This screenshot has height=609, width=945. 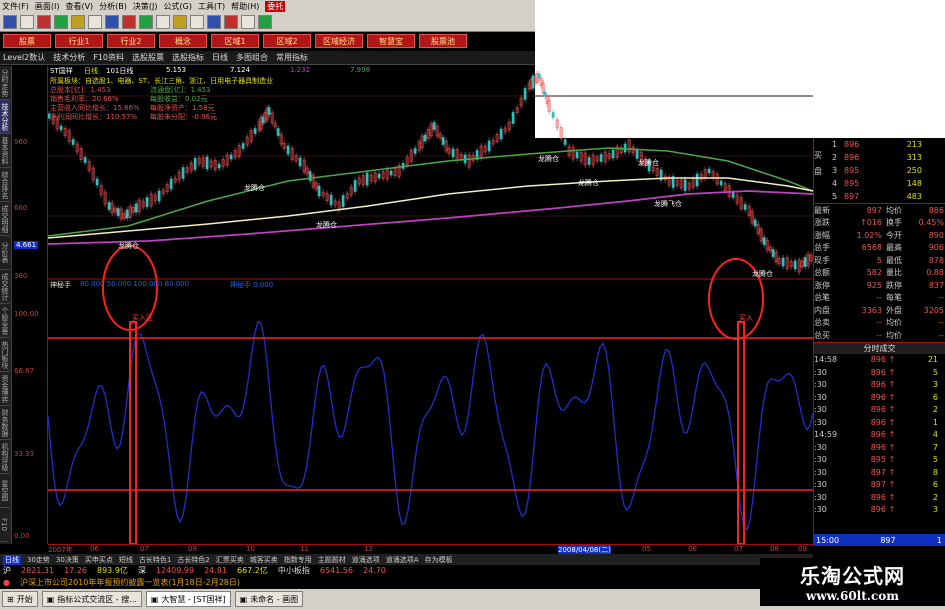 I want to click on flag-icon, so click(x=78, y=21).